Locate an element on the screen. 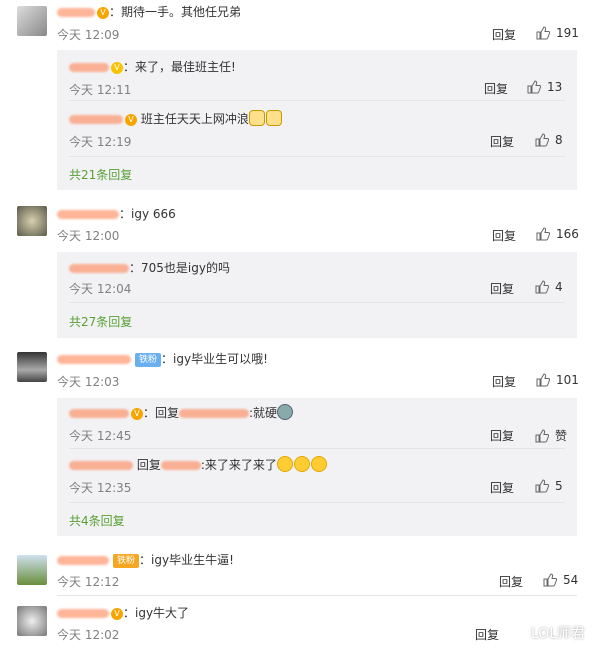 This screenshot has height=651, width=595. more-replies-link: 共27条回复 is located at coordinates (100, 321).